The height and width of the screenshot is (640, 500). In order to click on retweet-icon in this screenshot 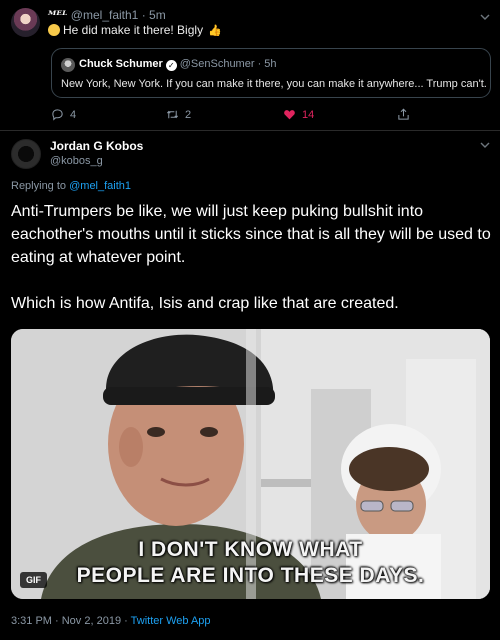, I will do `click(172, 114)`.